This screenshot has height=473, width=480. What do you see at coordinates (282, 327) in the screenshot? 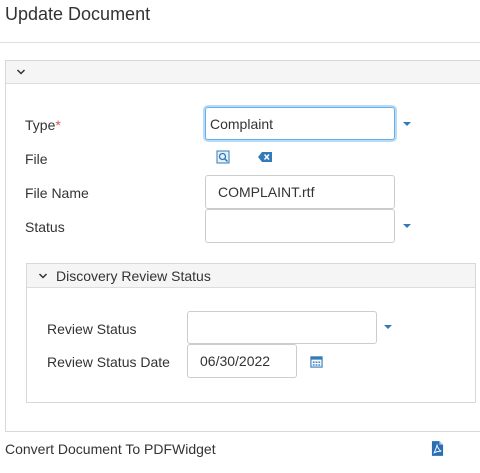
I see `review-status-select` at bounding box center [282, 327].